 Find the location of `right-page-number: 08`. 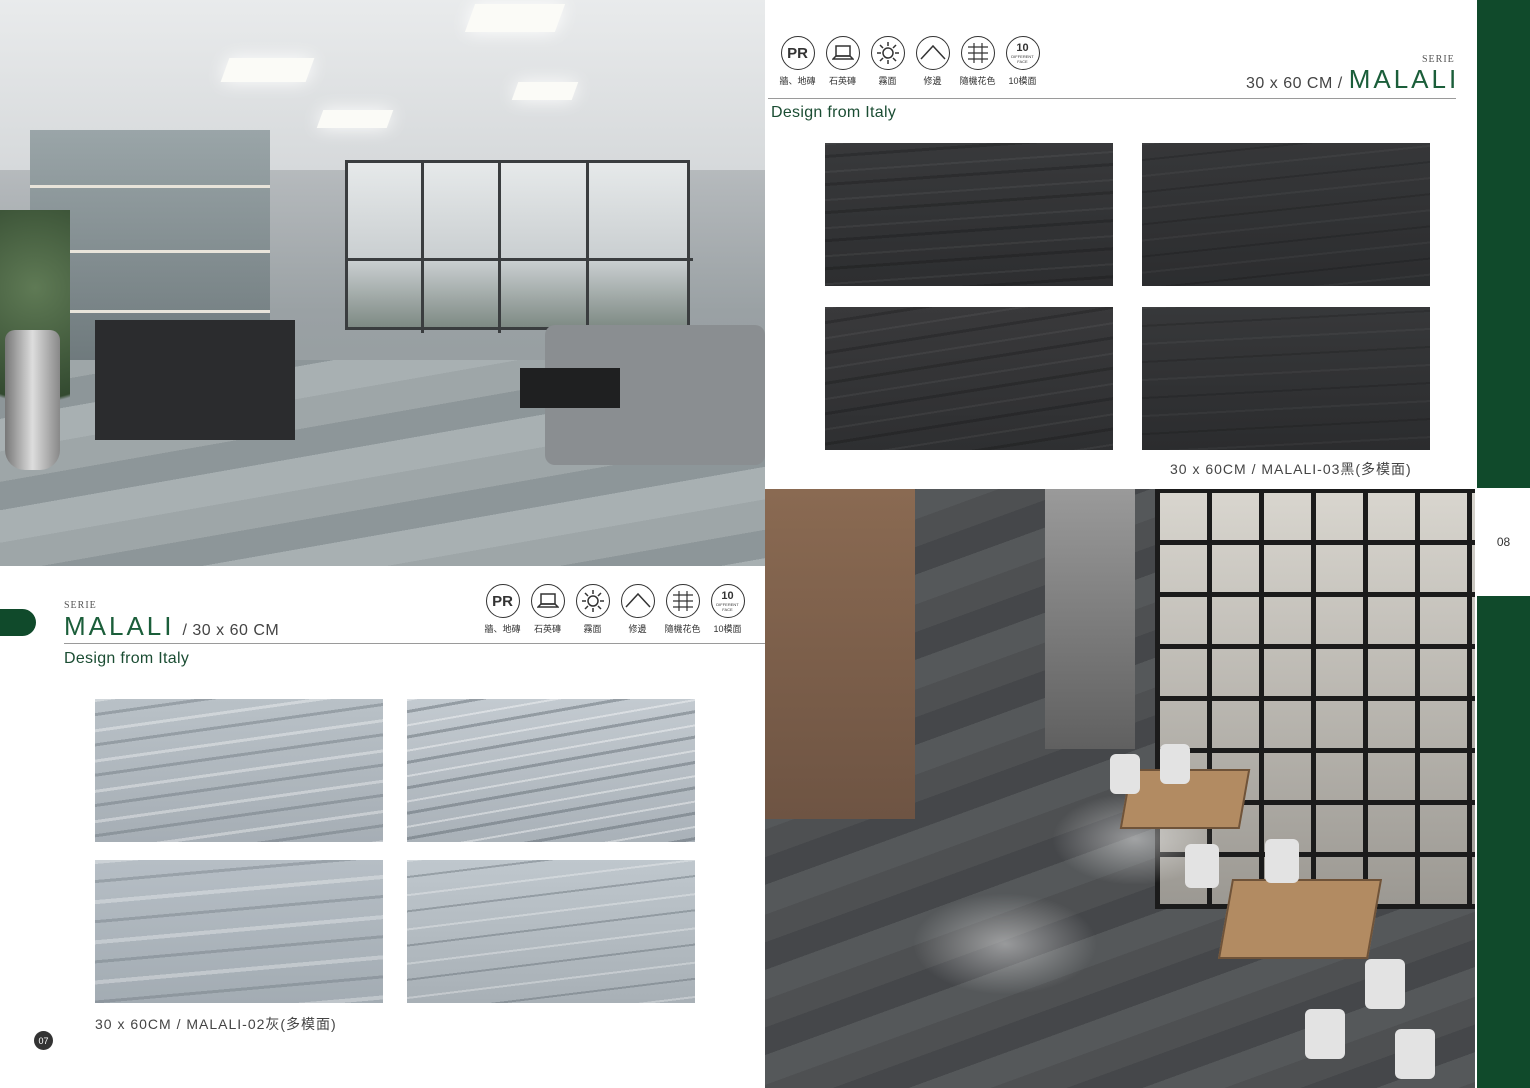

right-page-number: 08 is located at coordinates (1503, 542).